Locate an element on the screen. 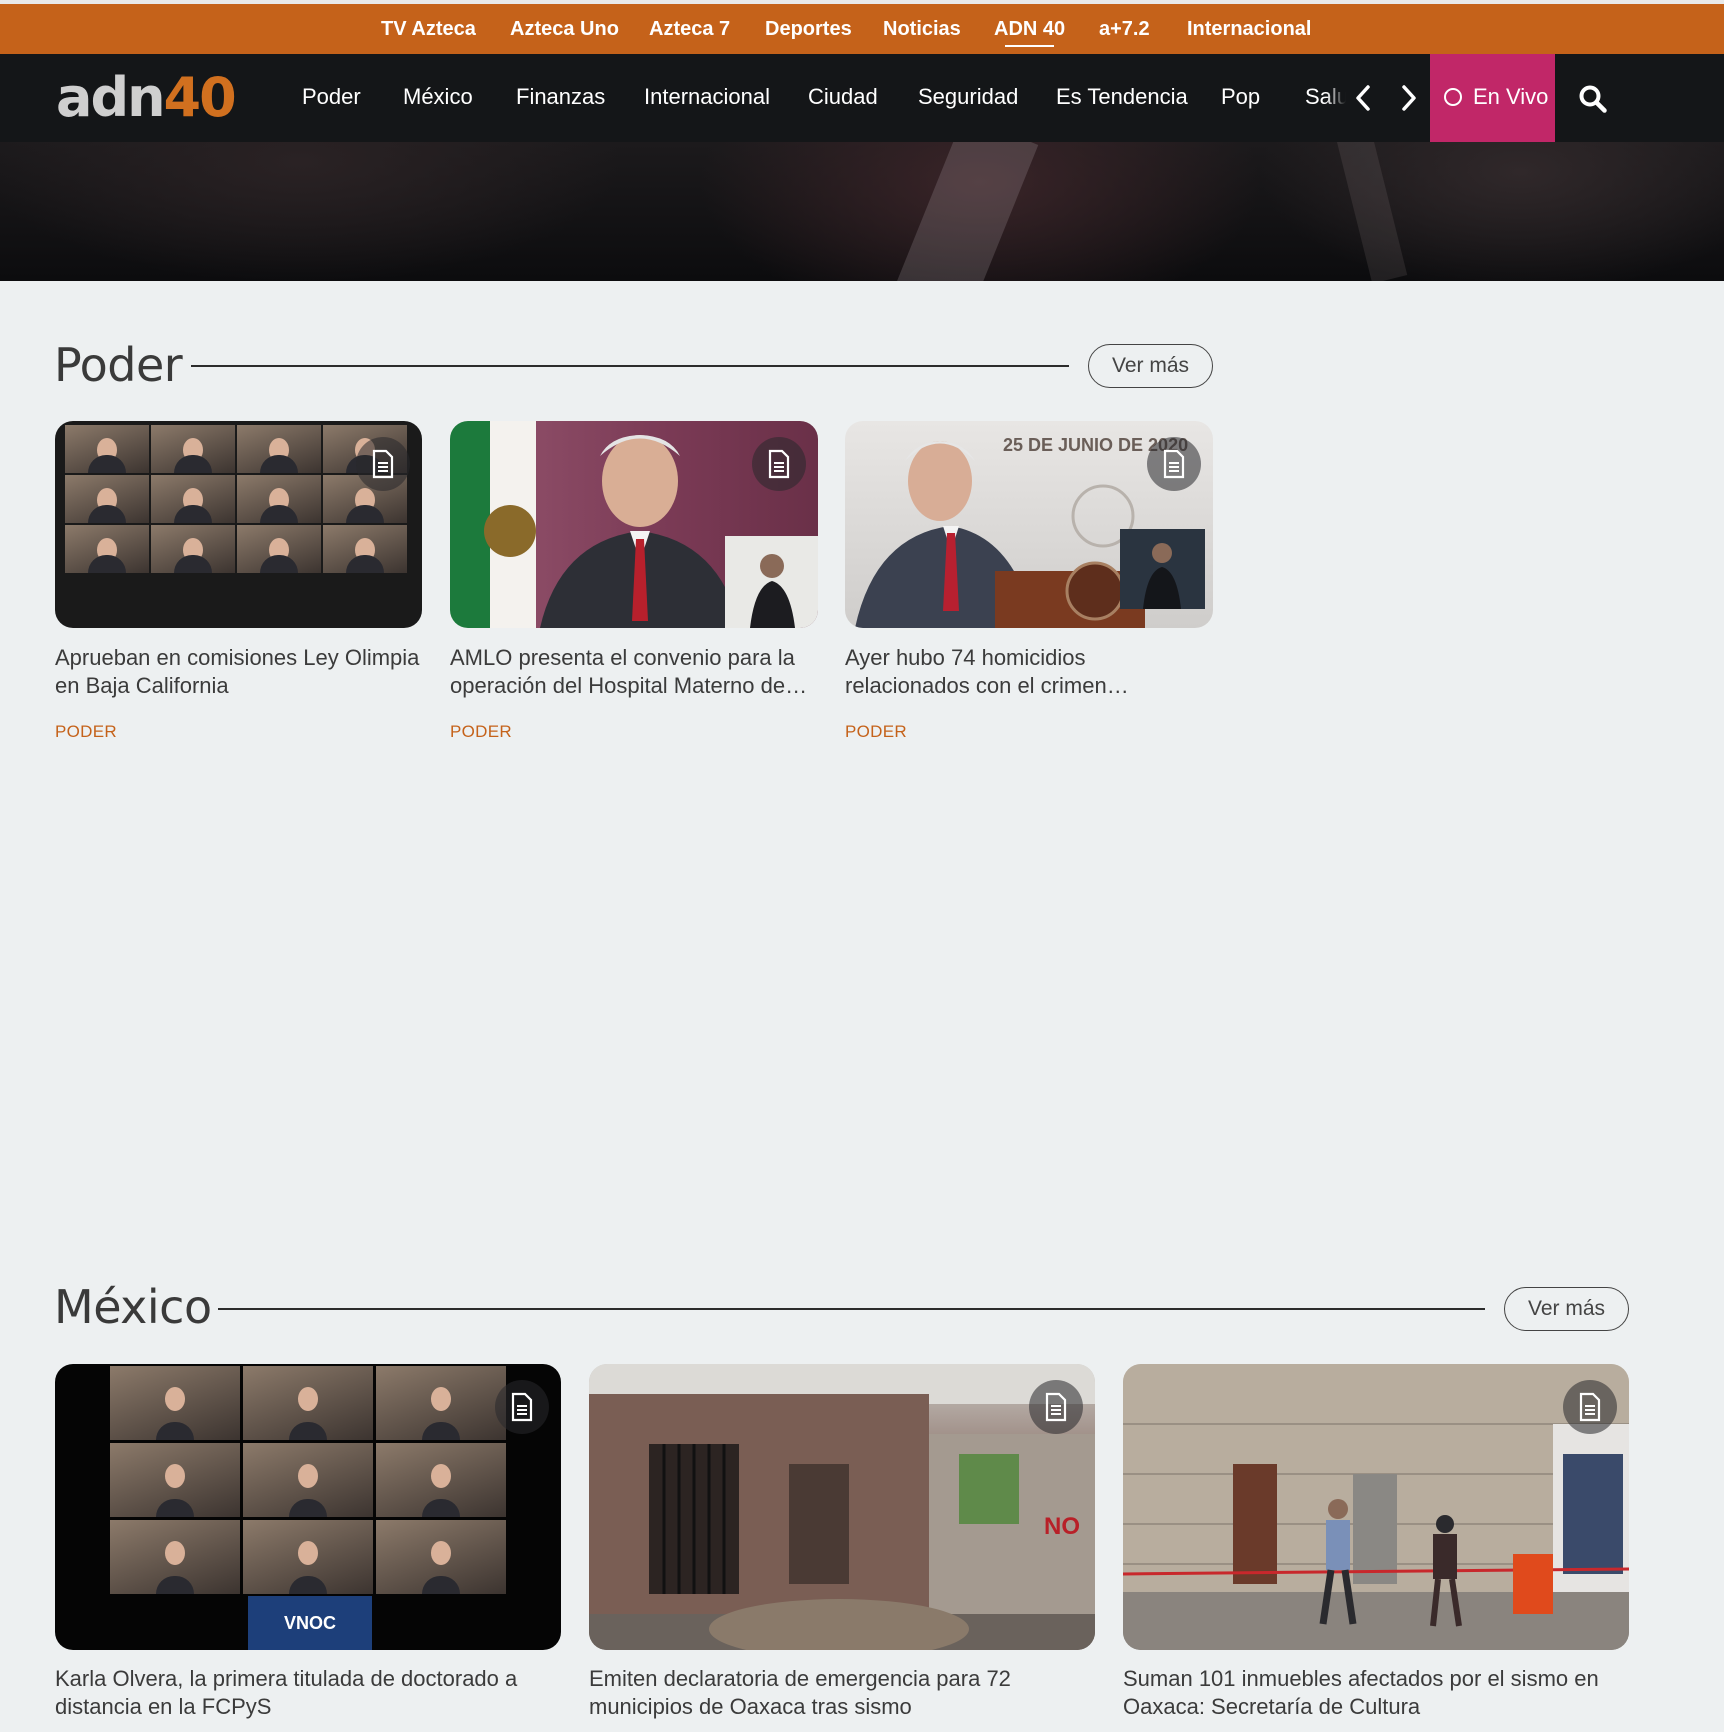 This screenshot has width=1724, height=1732. nav-item-pop: Pop is located at coordinates (1240, 97).